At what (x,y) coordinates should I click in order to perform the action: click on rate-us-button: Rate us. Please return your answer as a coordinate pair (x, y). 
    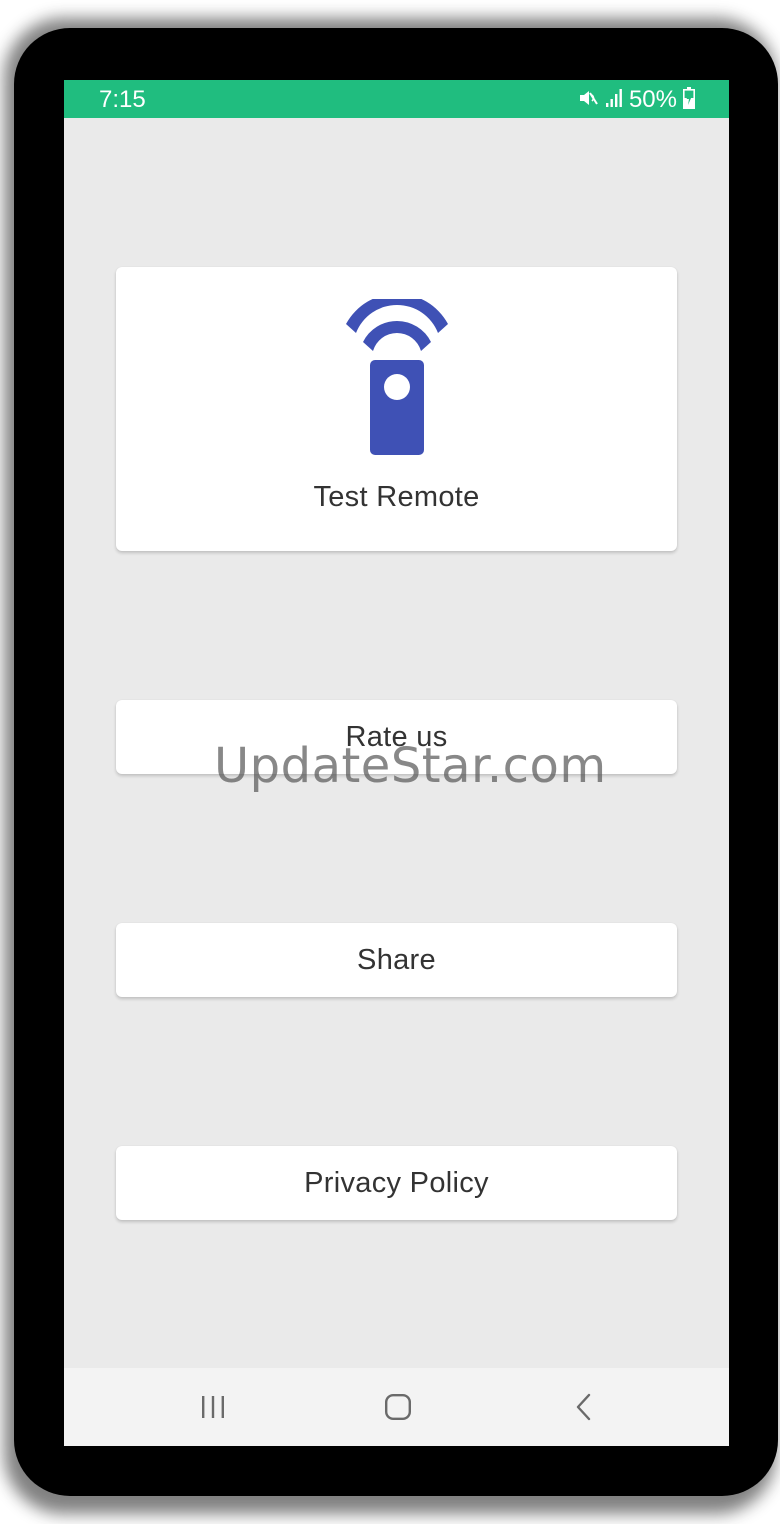
    Looking at the image, I should click on (396, 737).